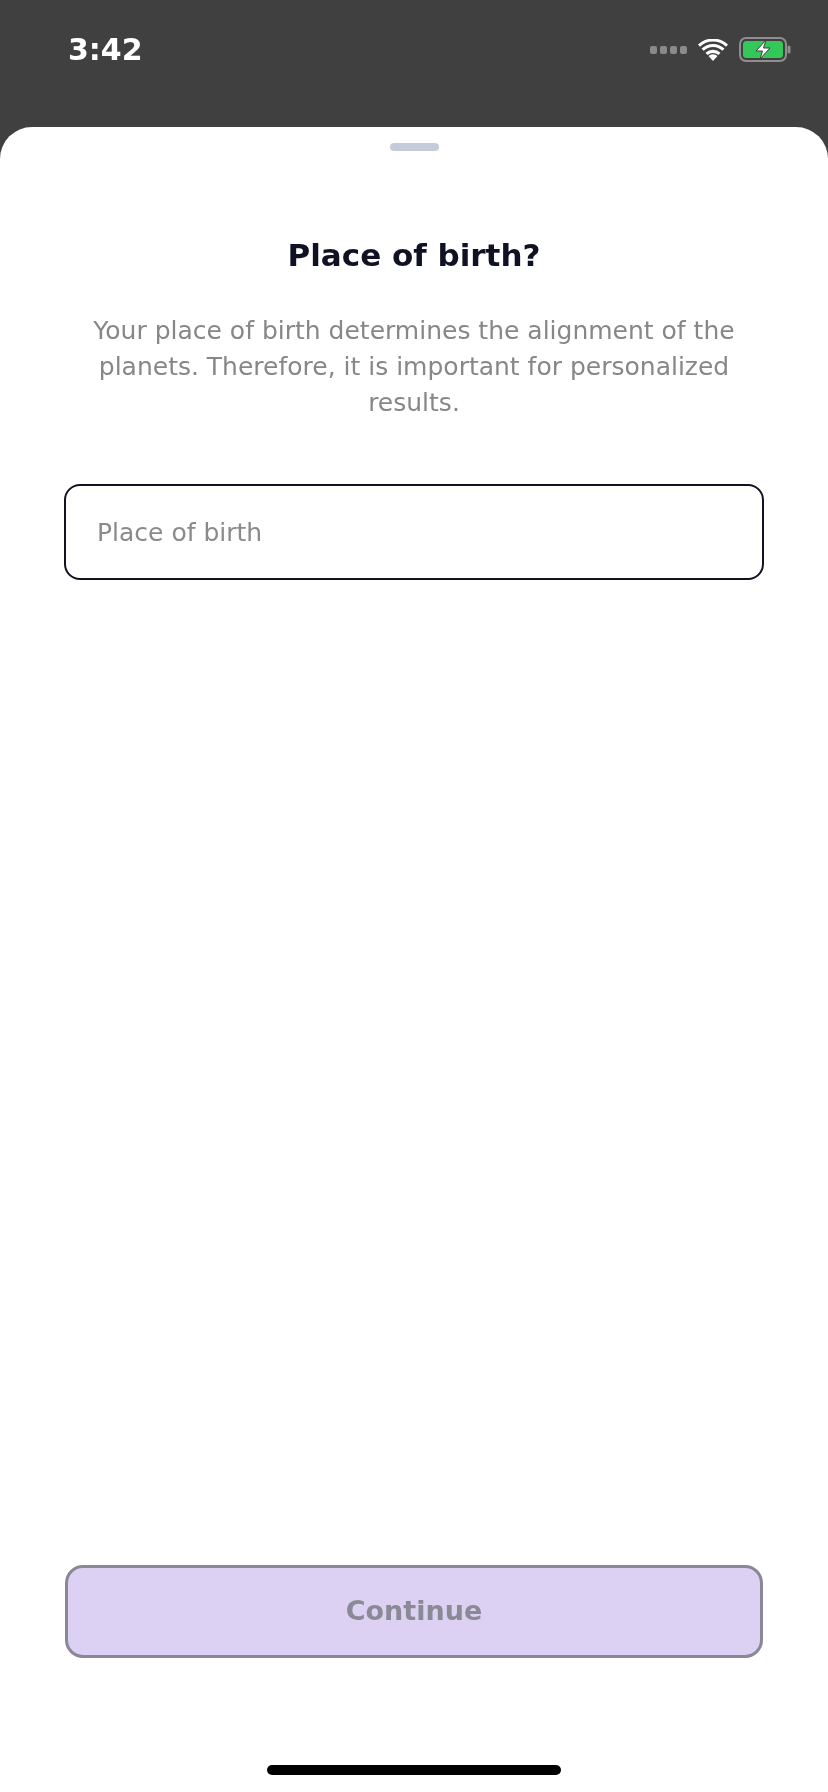  What do you see at coordinates (713, 49) in the screenshot?
I see `wifi-icon` at bounding box center [713, 49].